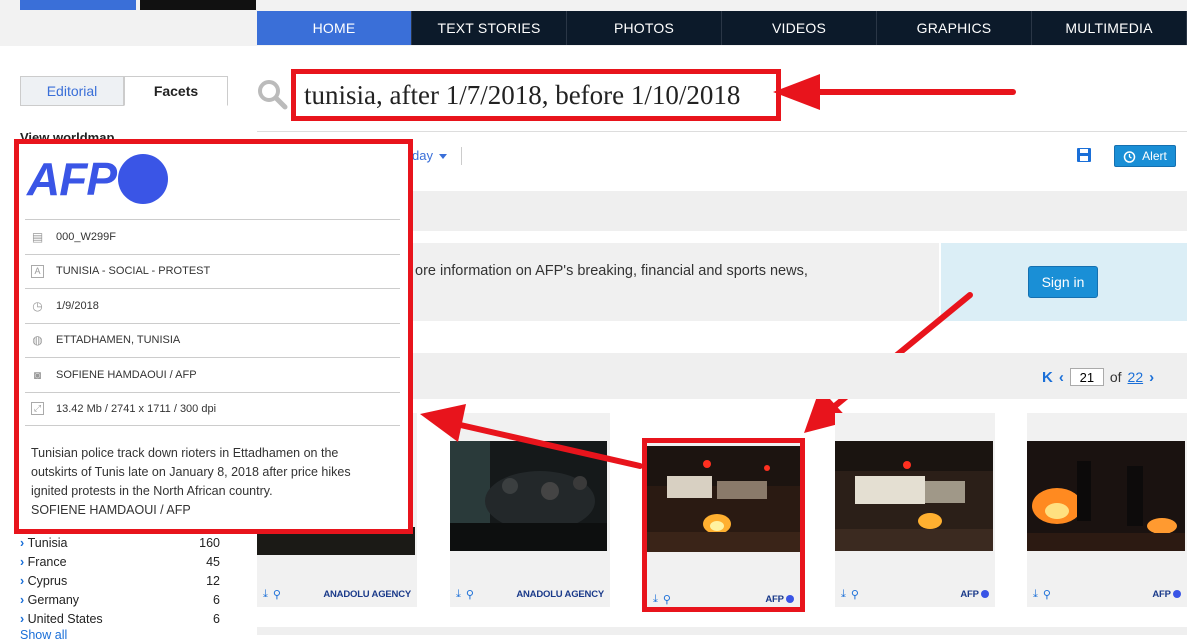  What do you see at coordinates (72, 91) in the screenshot?
I see `tab-editorial: Editorial` at bounding box center [72, 91].